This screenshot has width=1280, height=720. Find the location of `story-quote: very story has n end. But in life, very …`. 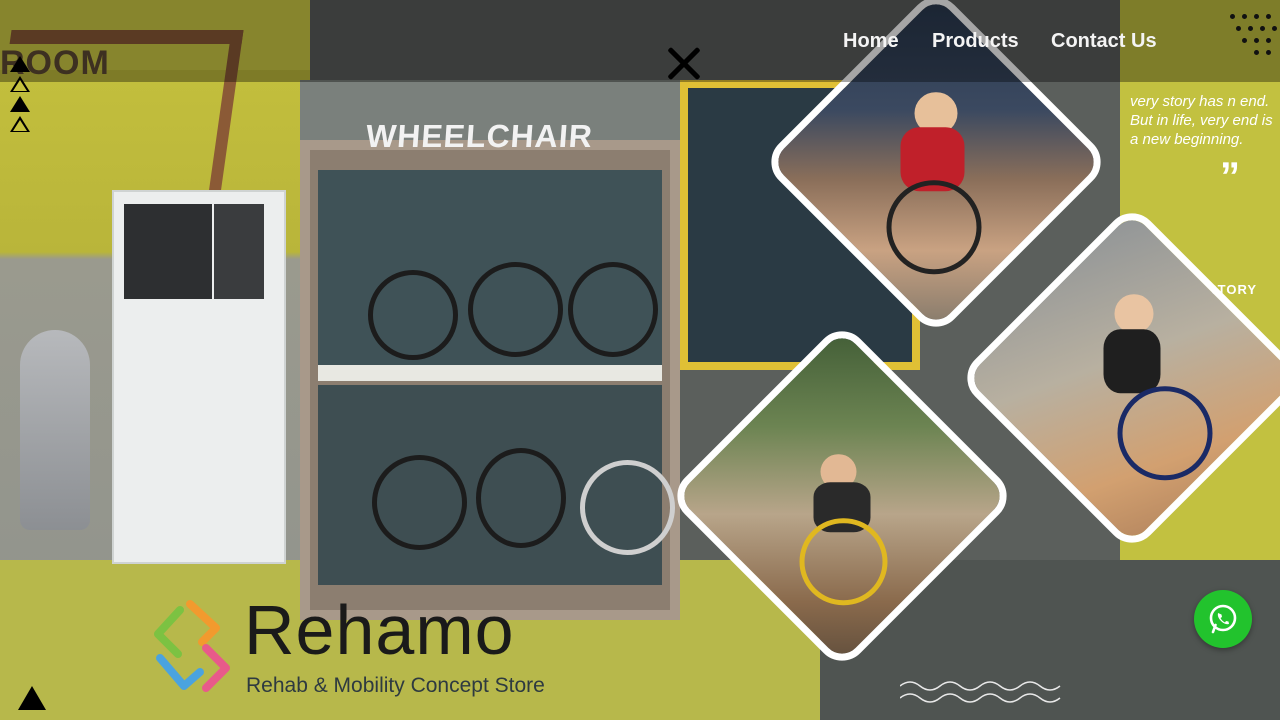

story-quote: very story has n end. But in life, very … is located at coordinates (1201, 120).